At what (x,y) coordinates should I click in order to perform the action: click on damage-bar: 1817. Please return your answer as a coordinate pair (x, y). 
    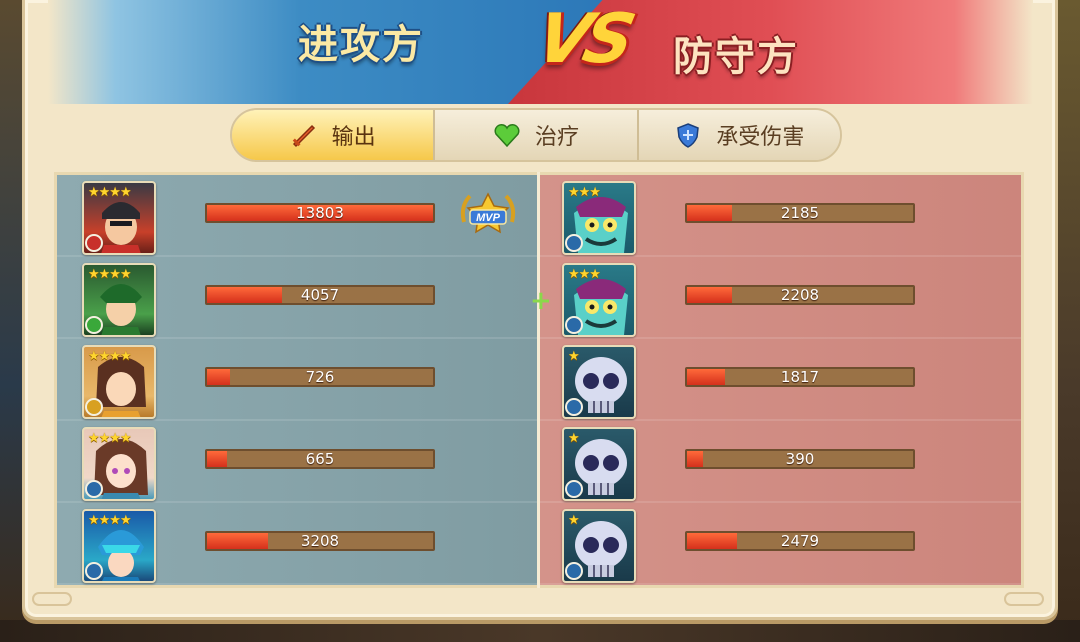
    Looking at the image, I should click on (800, 377).